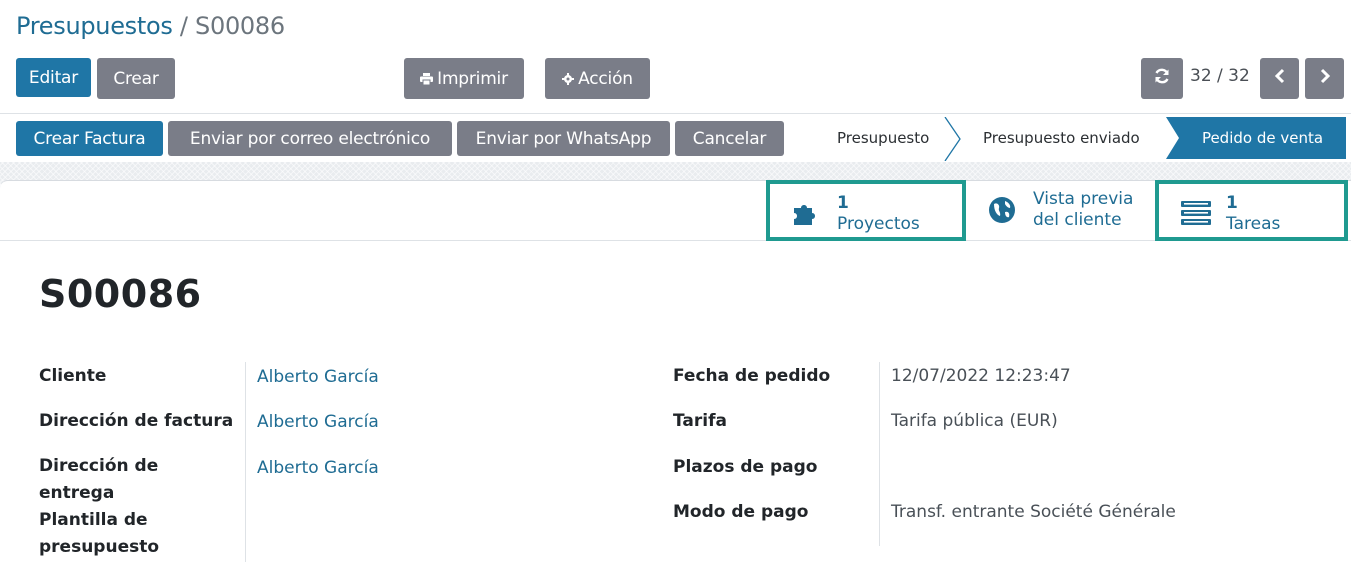  I want to click on stage-quotation-label: Presupuesto, so click(883, 138).